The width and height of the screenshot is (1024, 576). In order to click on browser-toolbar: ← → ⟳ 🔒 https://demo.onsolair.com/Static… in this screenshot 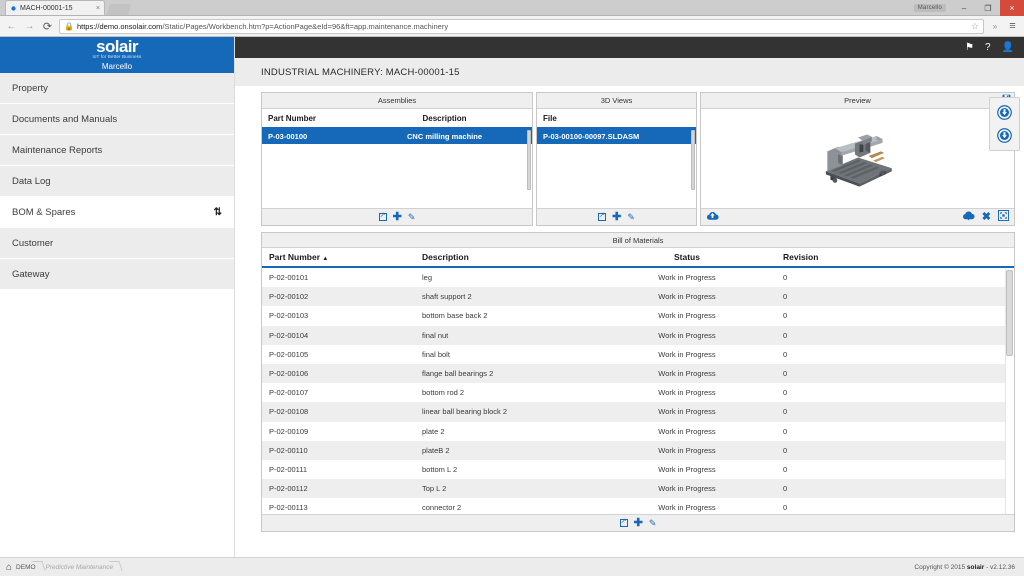, I will do `click(512, 26)`.